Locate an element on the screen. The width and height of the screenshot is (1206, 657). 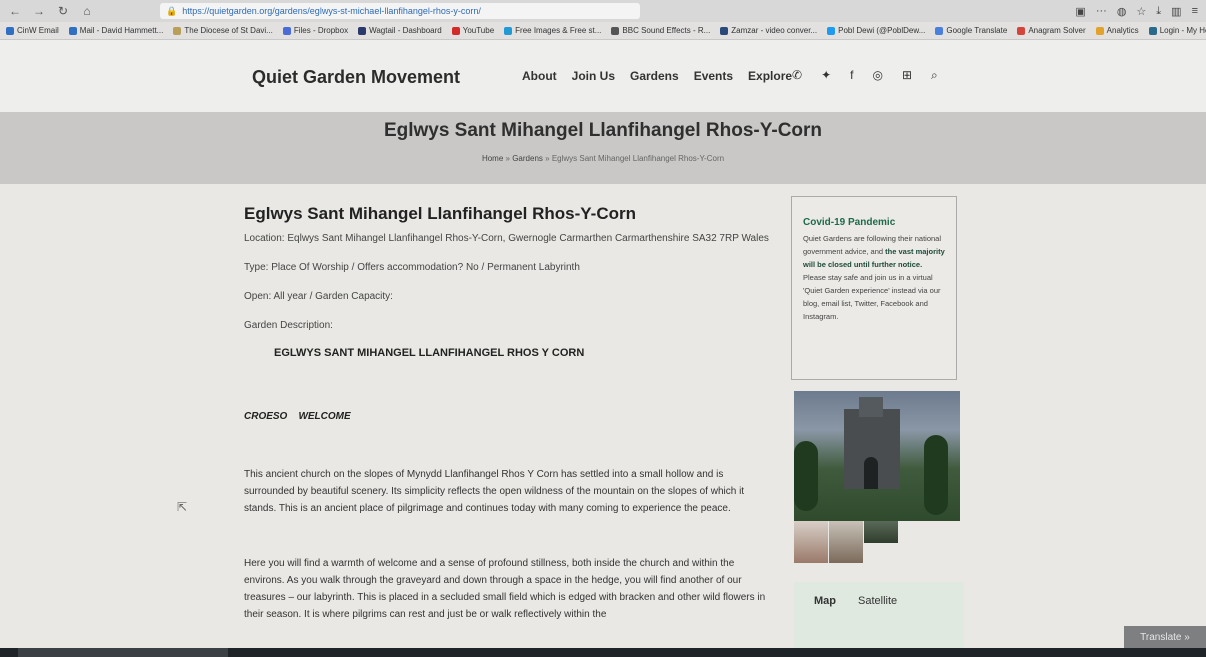
church-photo is located at coordinates (877, 456).